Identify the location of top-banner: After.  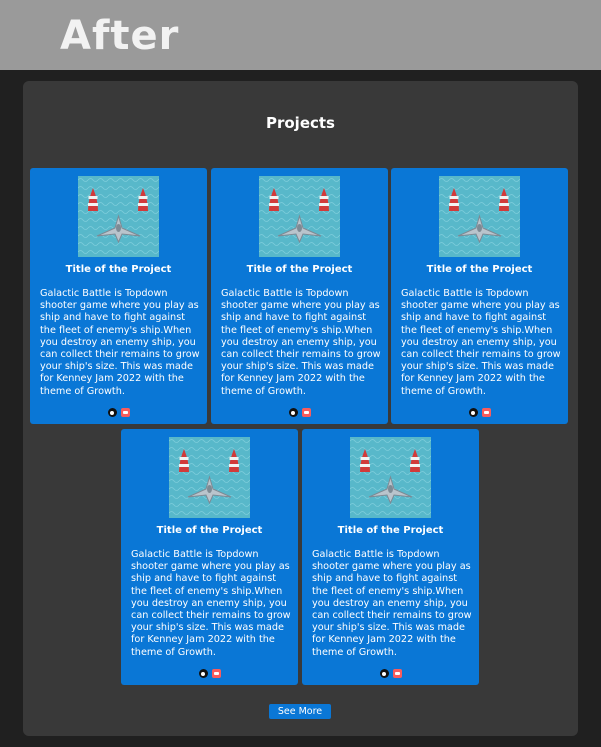
(300, 35).